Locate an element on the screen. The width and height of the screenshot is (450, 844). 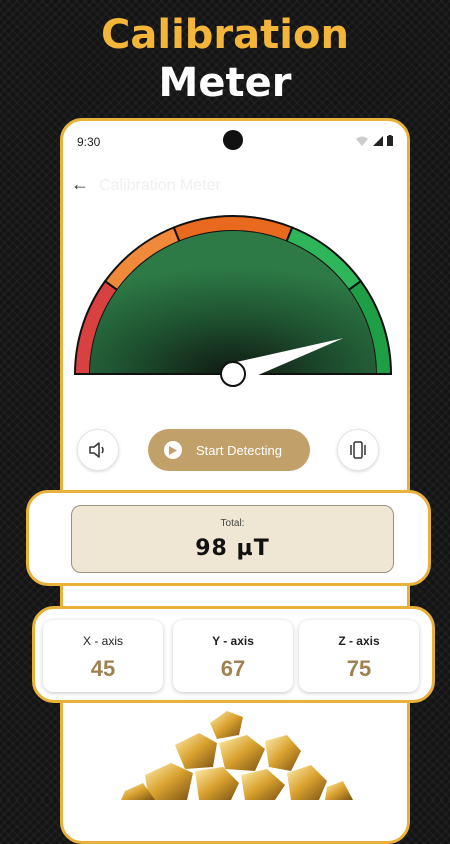
camera-cutout is located at coordinates (233, 140).